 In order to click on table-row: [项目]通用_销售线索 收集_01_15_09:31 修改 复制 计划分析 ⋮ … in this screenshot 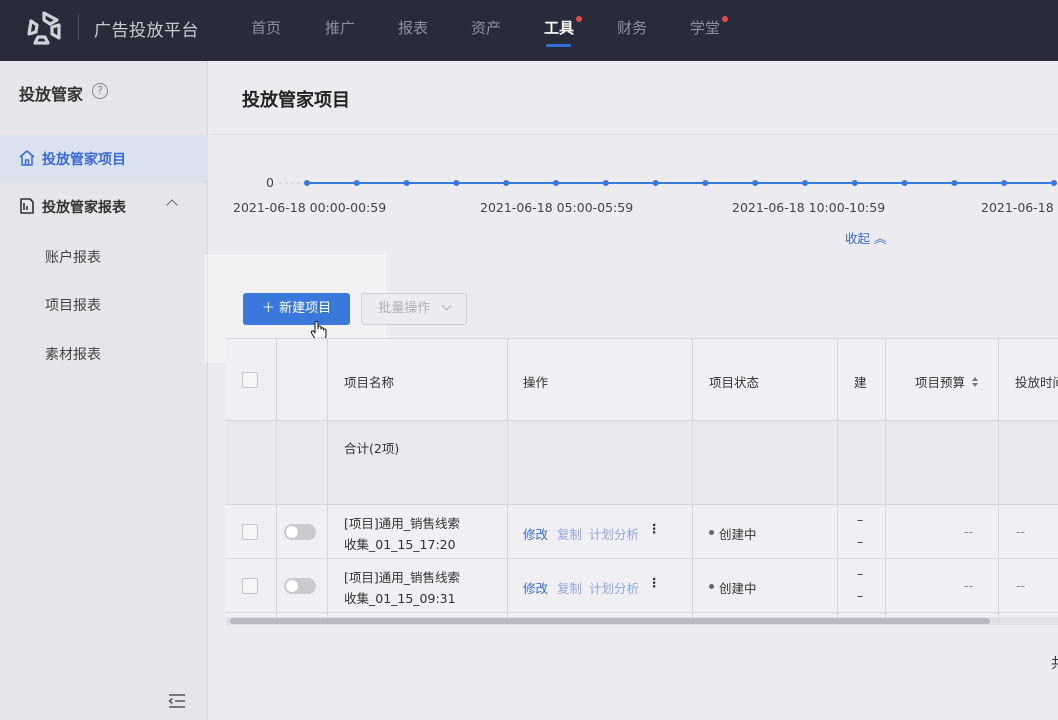, I will do `click(642, 586)`.